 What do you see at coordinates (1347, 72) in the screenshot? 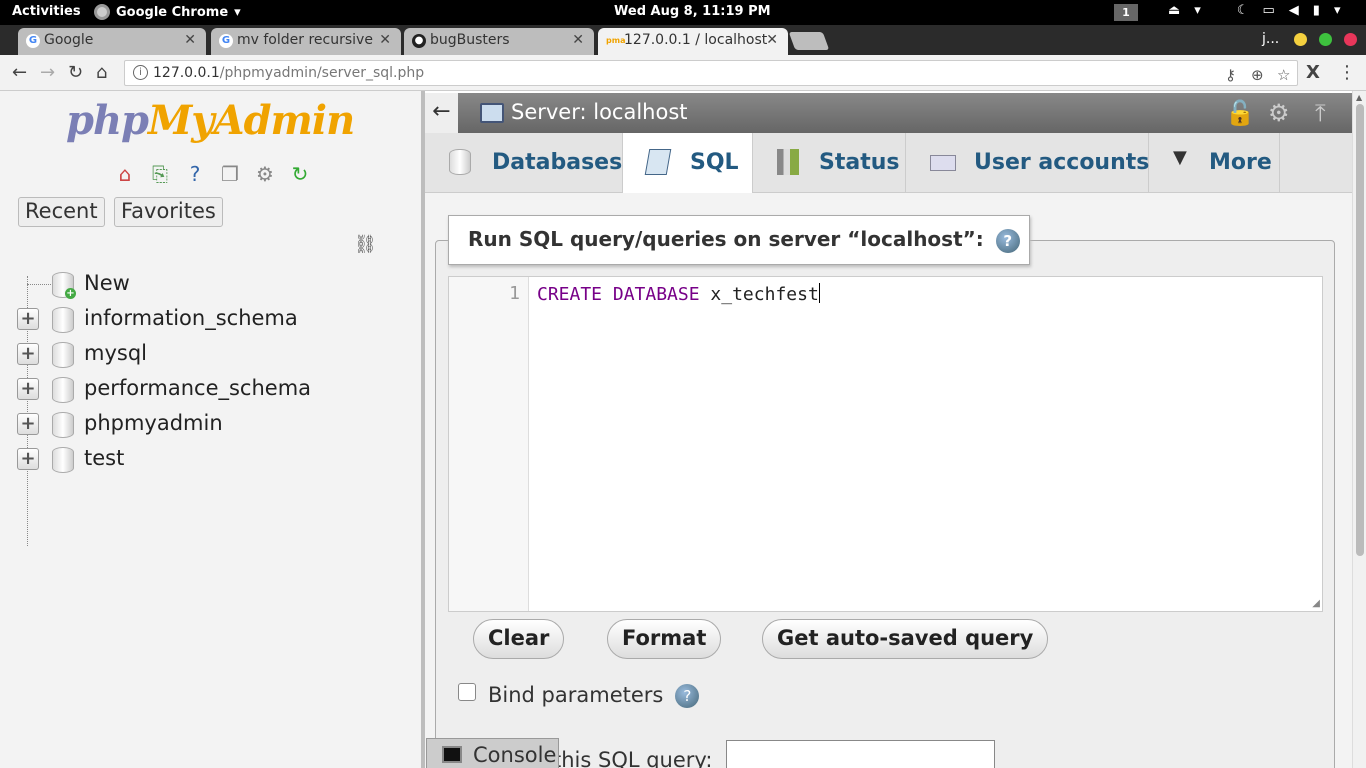
I see `menu-icon: ⋮` at bounding box center [1347, 72].